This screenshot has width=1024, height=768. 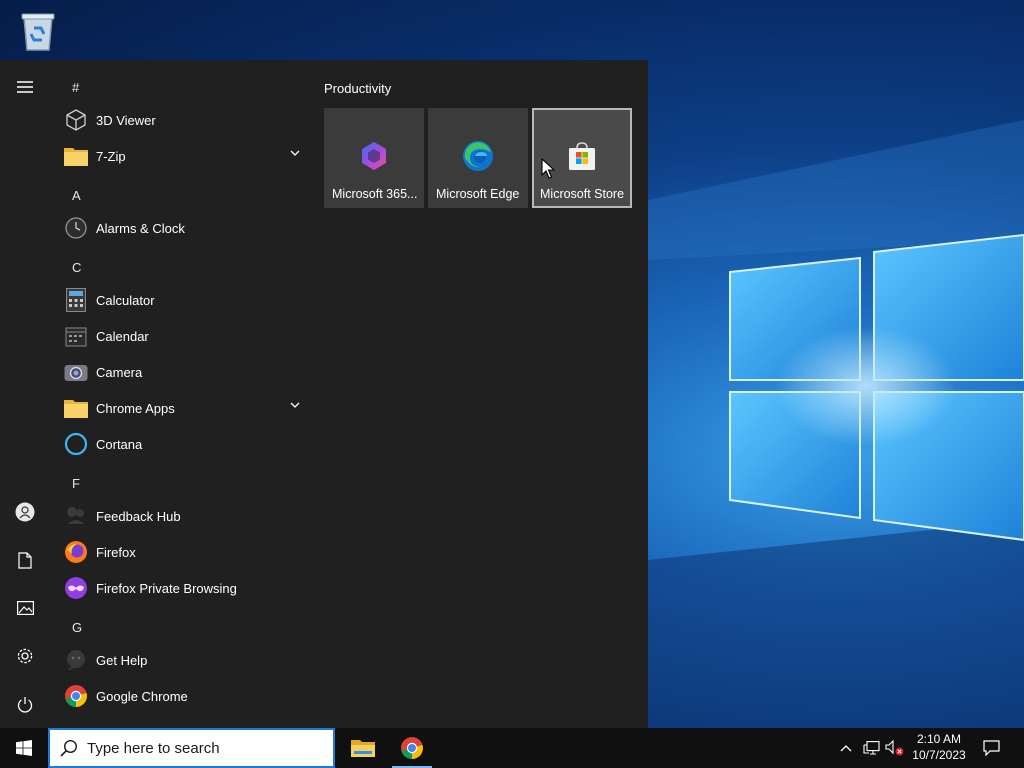 What do you see at coordinates (142, 696) in the screenshot?
I see `app-label: Google Chrome` at bounding box center [142, 696].